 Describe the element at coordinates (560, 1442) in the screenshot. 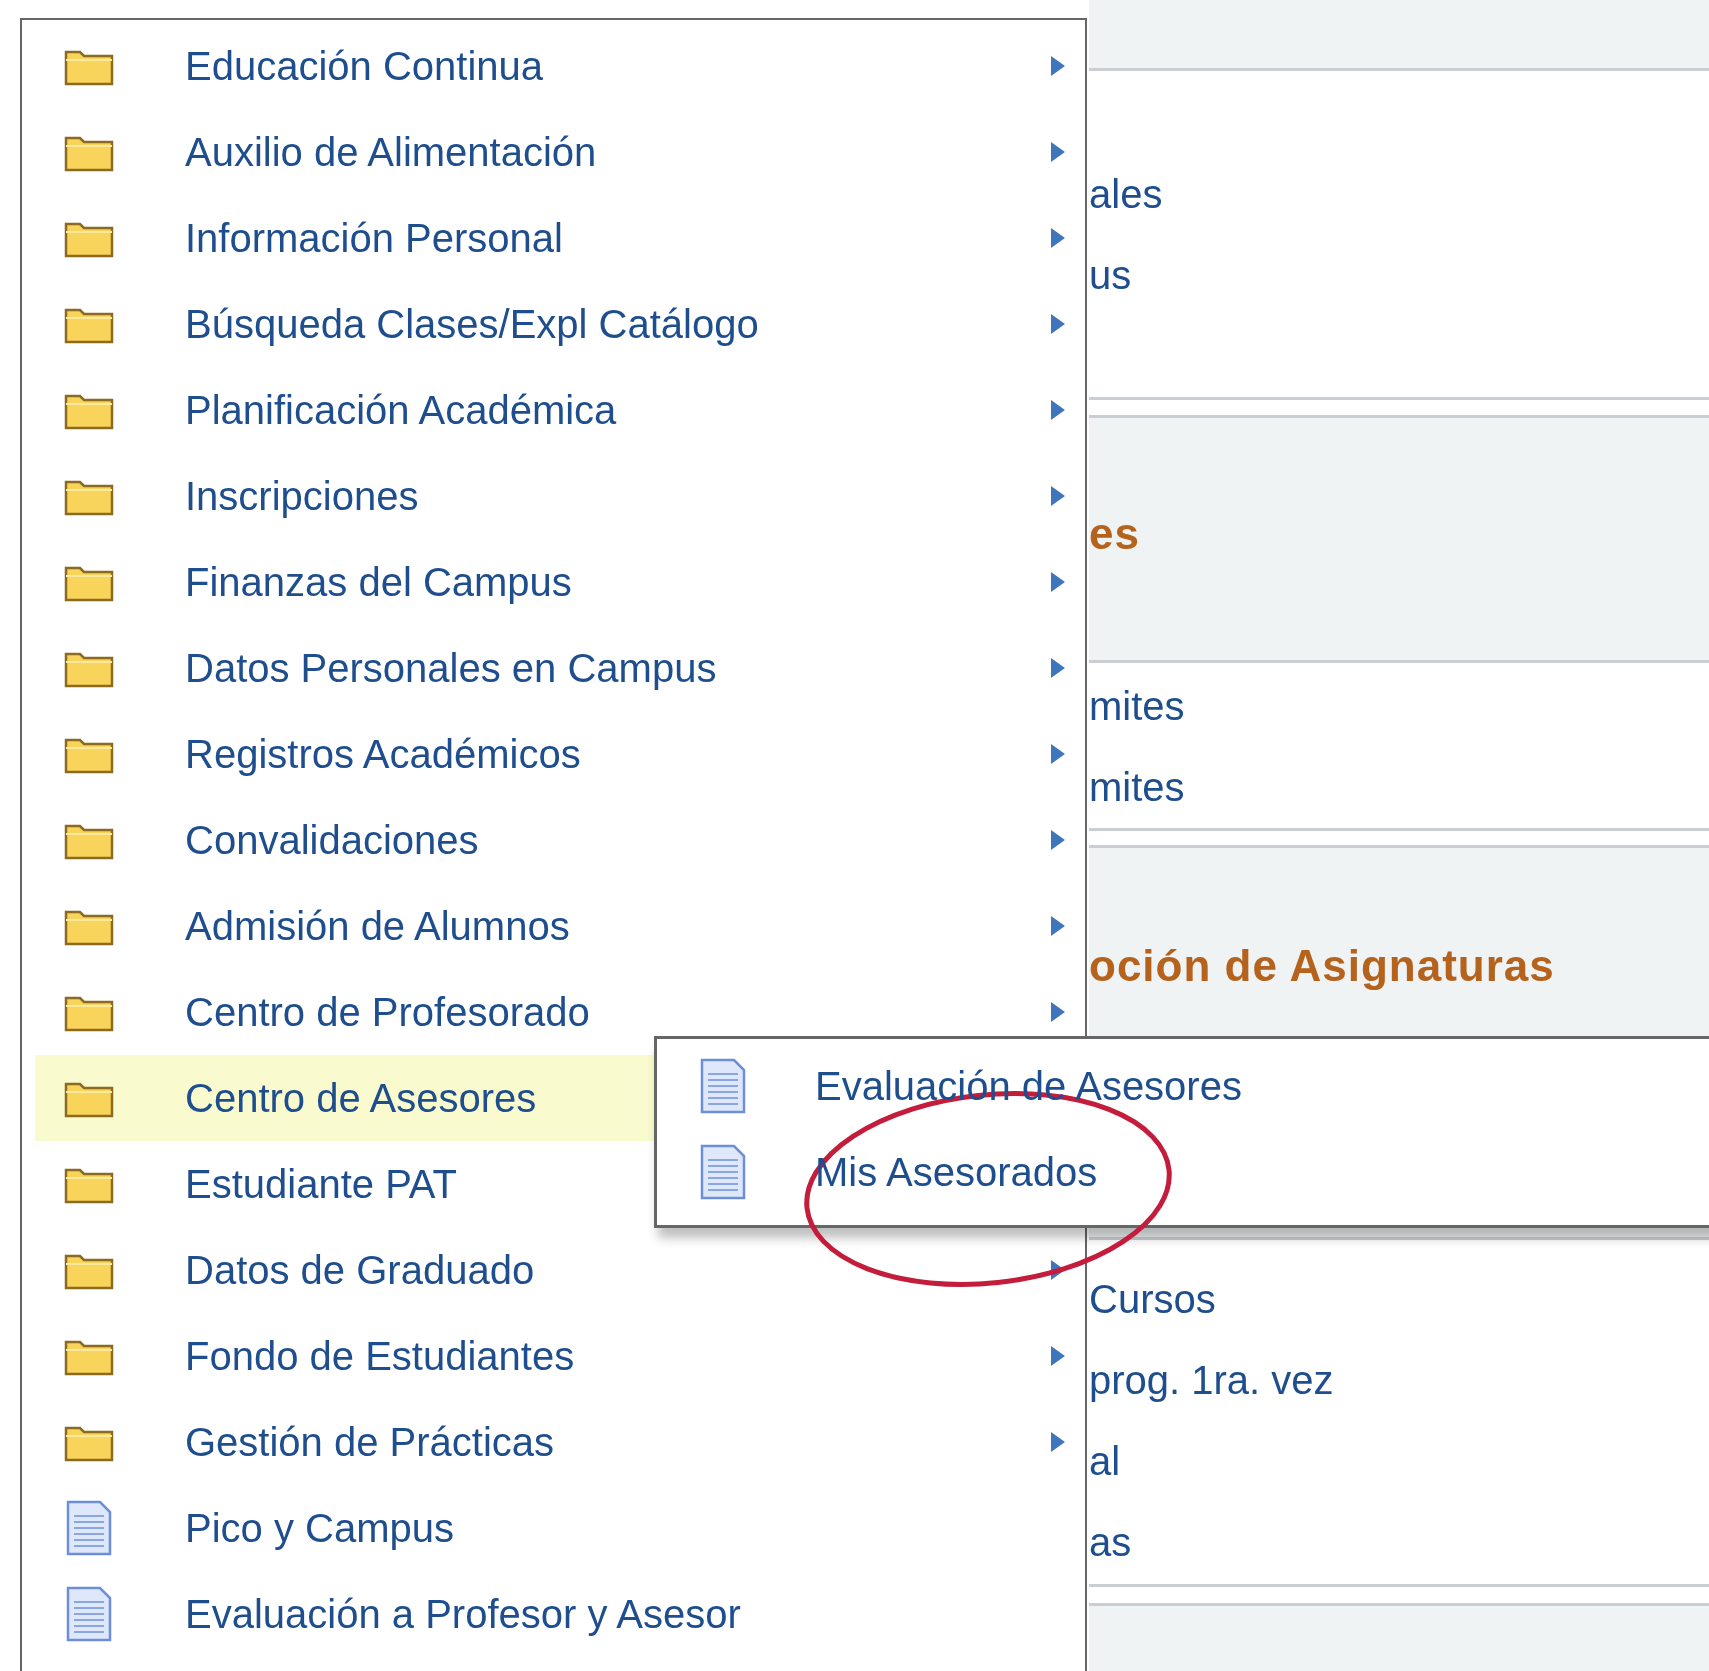

I see `menu-item: Gestión de Prácticas` at that location.